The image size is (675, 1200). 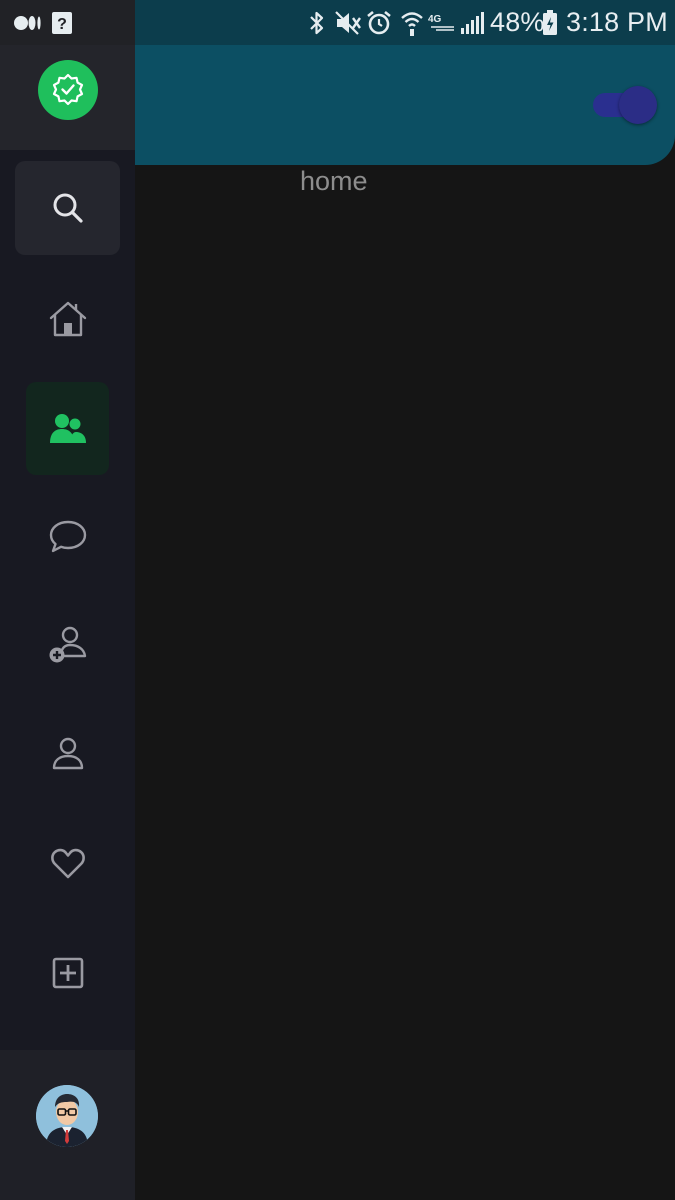 I want to click on search-icon, so click(x=68, y=208).